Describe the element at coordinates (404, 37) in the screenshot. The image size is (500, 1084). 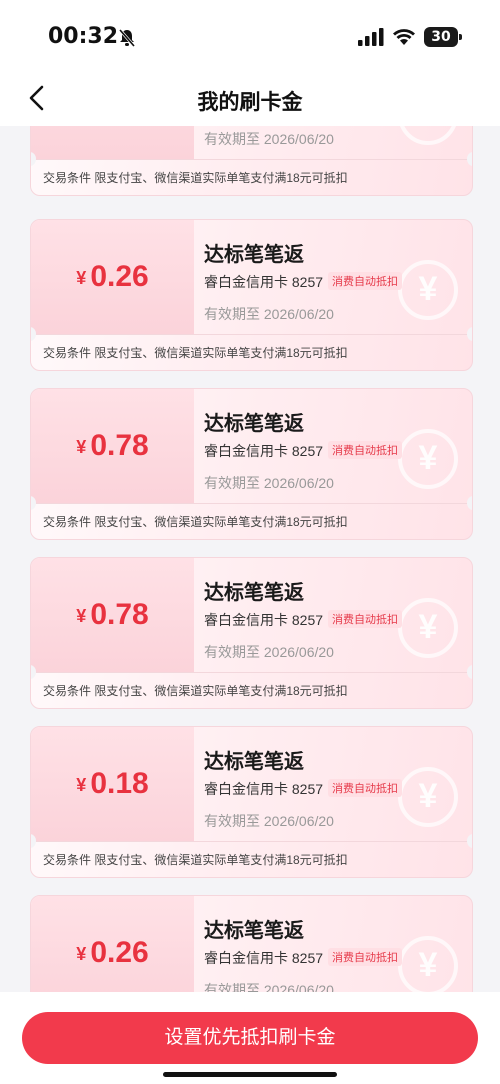
I see `wifi-icon` at that location.